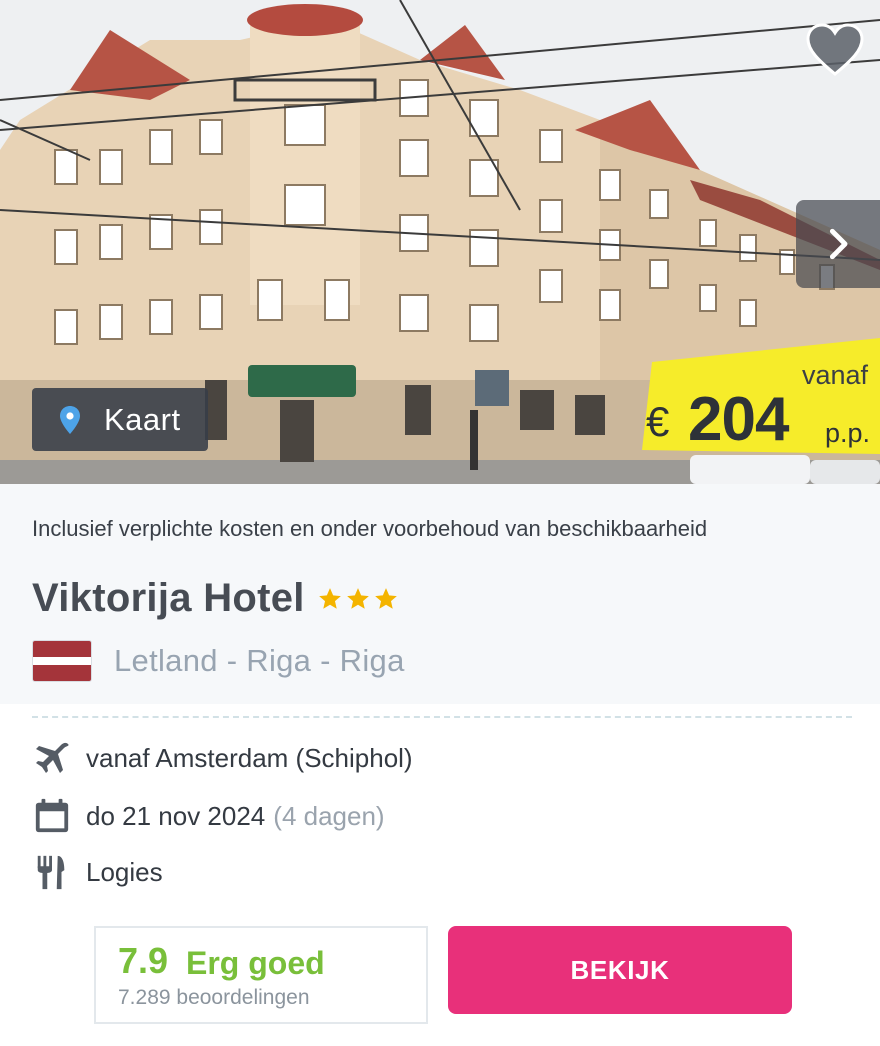 The image size is (880, 1046). I want to click on next-photo-button, so click(838, 244).